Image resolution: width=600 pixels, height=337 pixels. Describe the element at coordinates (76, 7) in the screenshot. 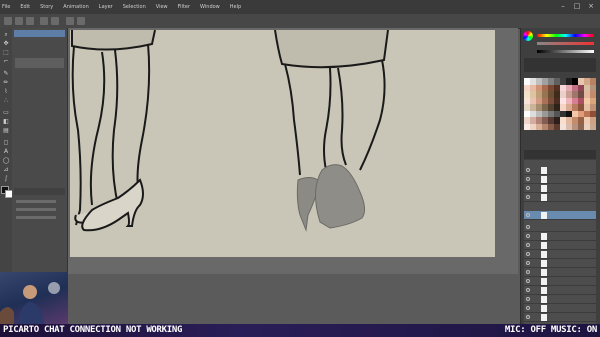

I see `menu-animation: Animation` at that location.